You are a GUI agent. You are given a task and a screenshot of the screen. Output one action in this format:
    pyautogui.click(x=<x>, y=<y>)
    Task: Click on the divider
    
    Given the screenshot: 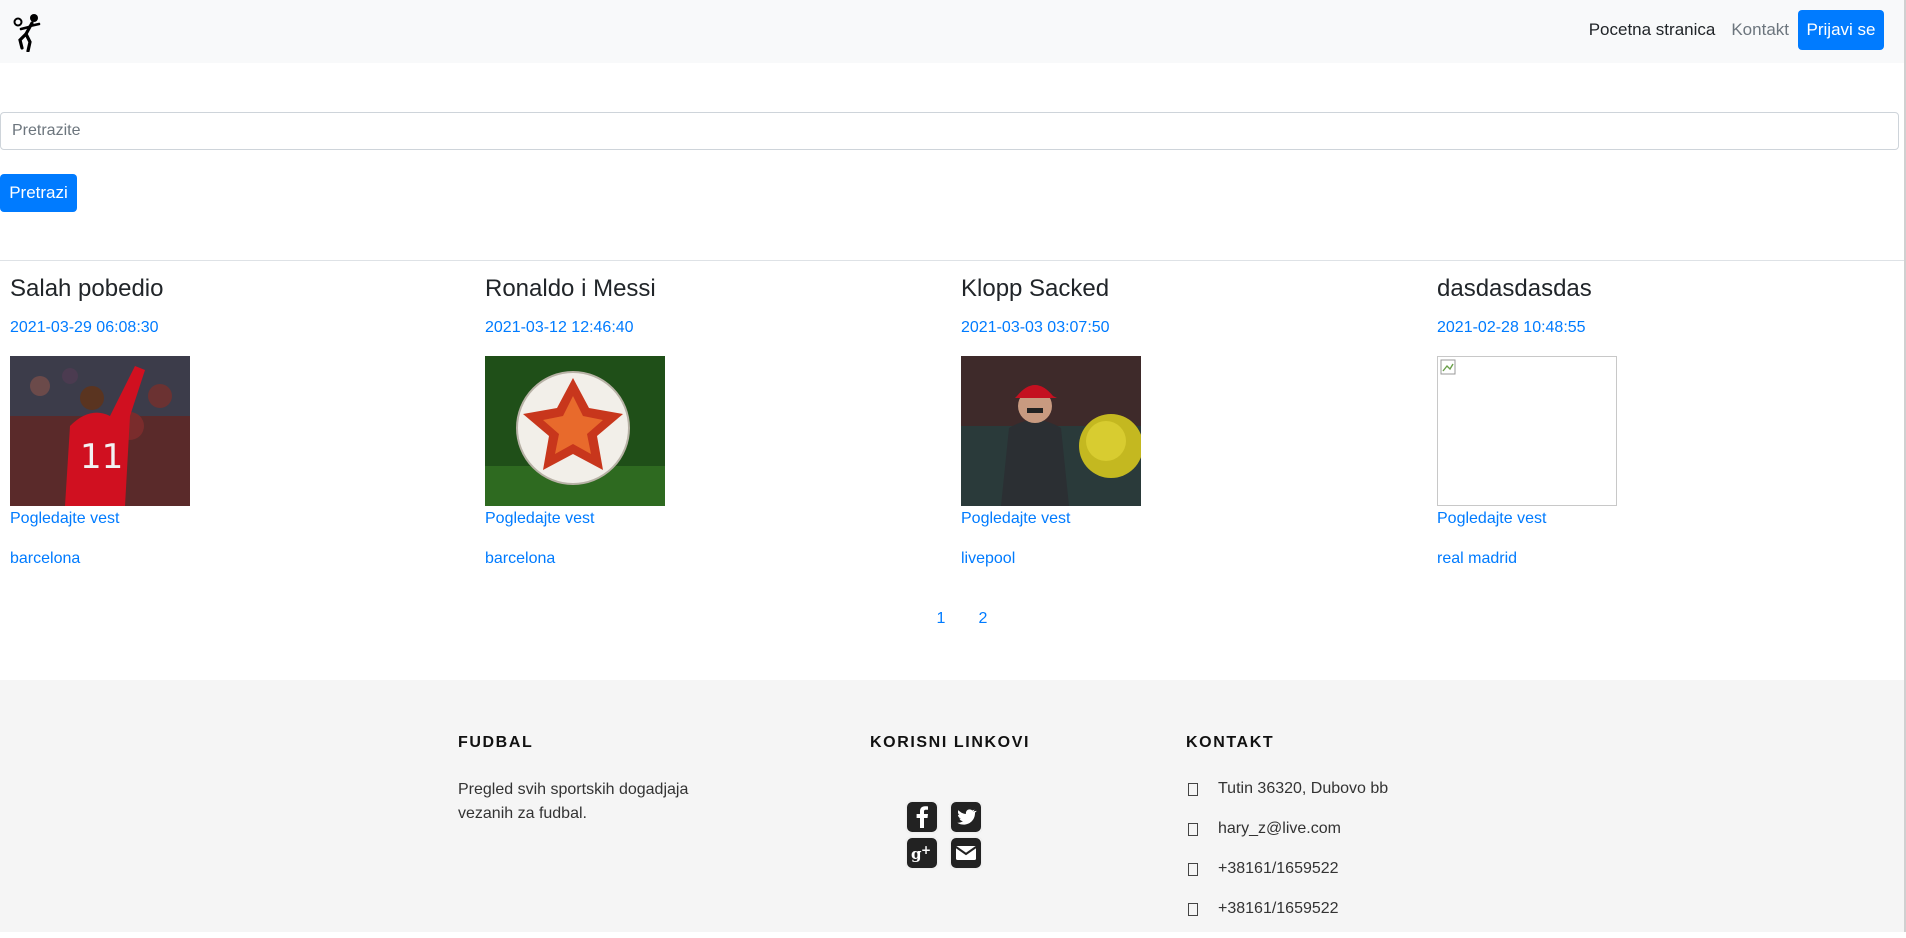 What is the action you would take?
    pyautogui.click(x=952, y=260)
    